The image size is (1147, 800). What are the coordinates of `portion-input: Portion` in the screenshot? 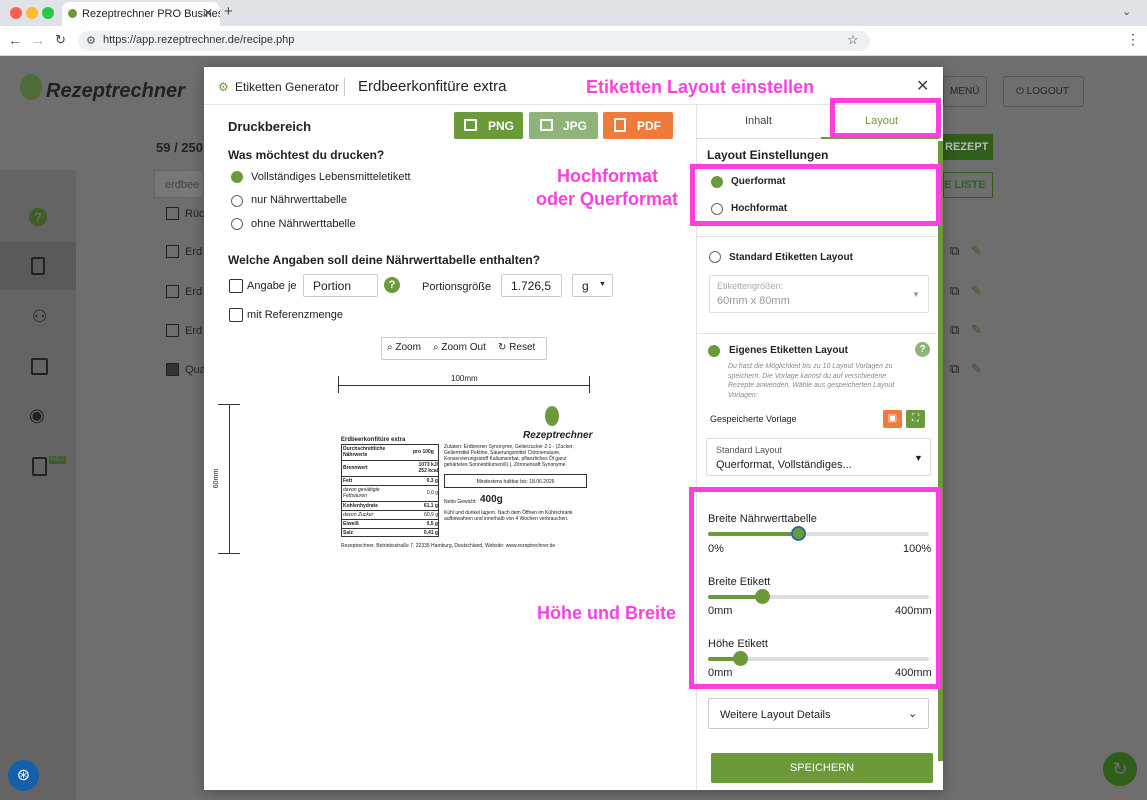 It's located at (340, 285).